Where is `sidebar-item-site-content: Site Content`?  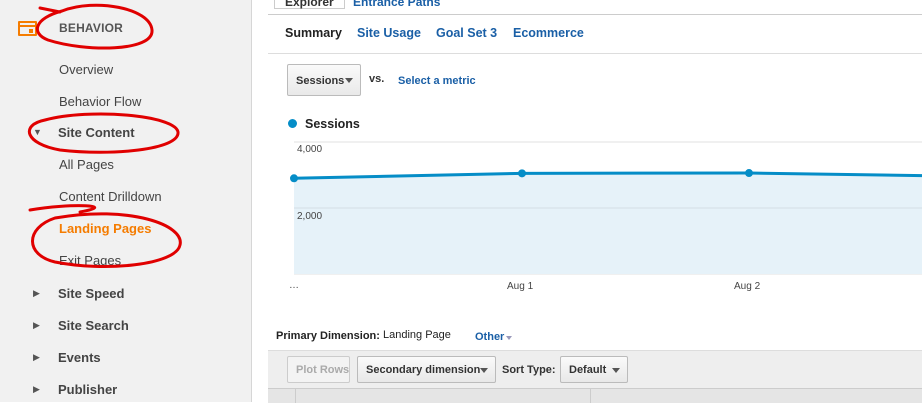 sidebar-item-site-content: Site Content is located at coordinates (96, 132).